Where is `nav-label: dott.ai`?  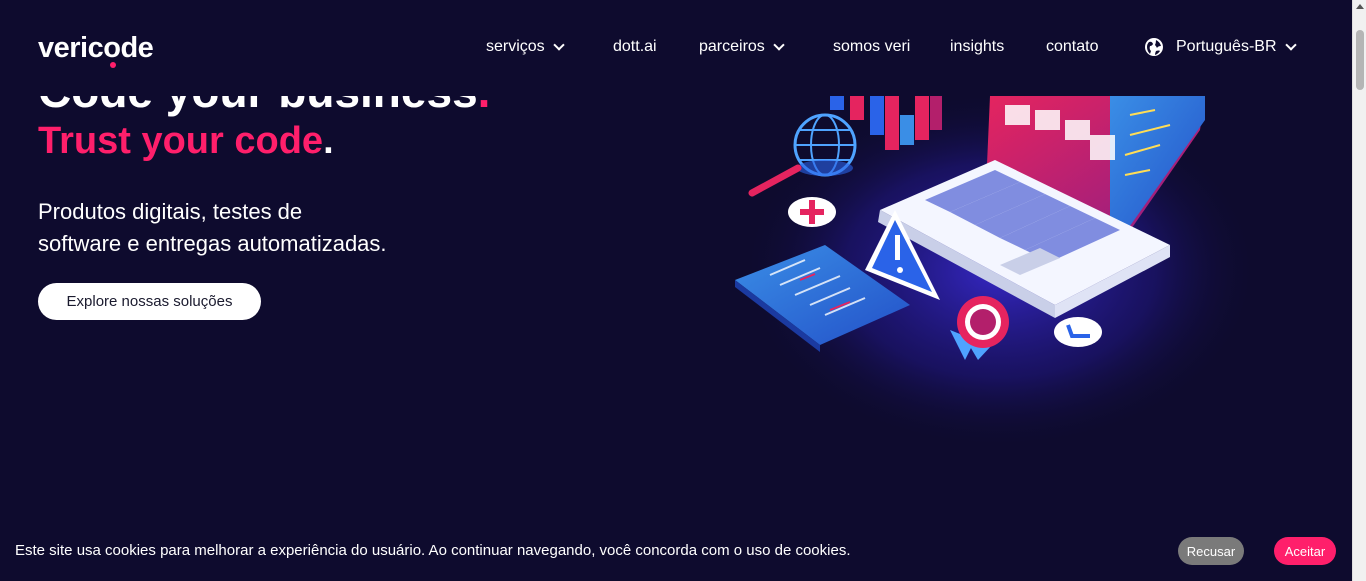
nav-label: dott.ai is located at coordinates (635, 46).